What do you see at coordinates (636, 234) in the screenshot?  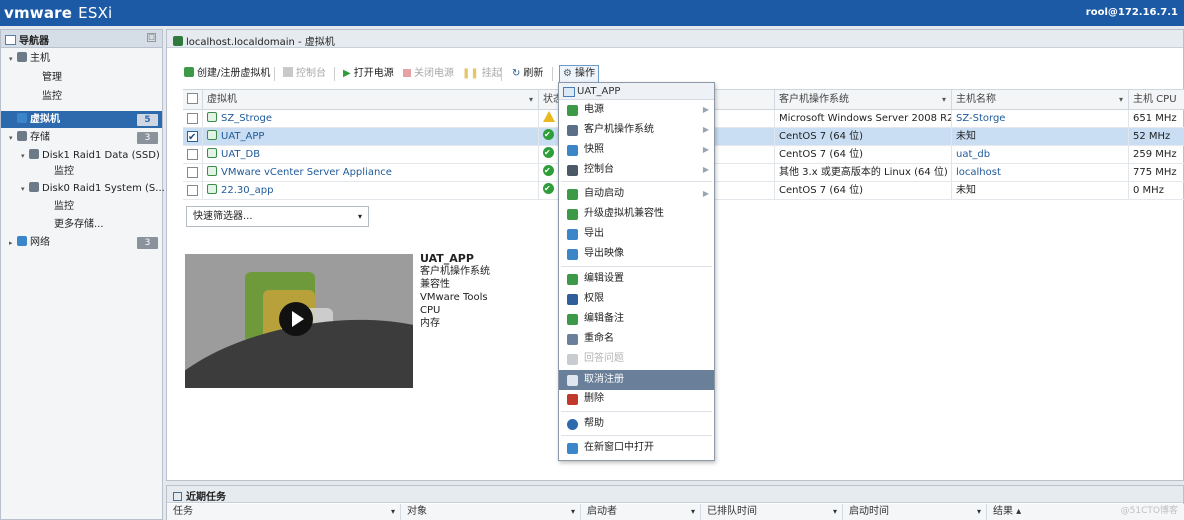 I see `menu-item-export: 导出` at bounding box center [636, 234].